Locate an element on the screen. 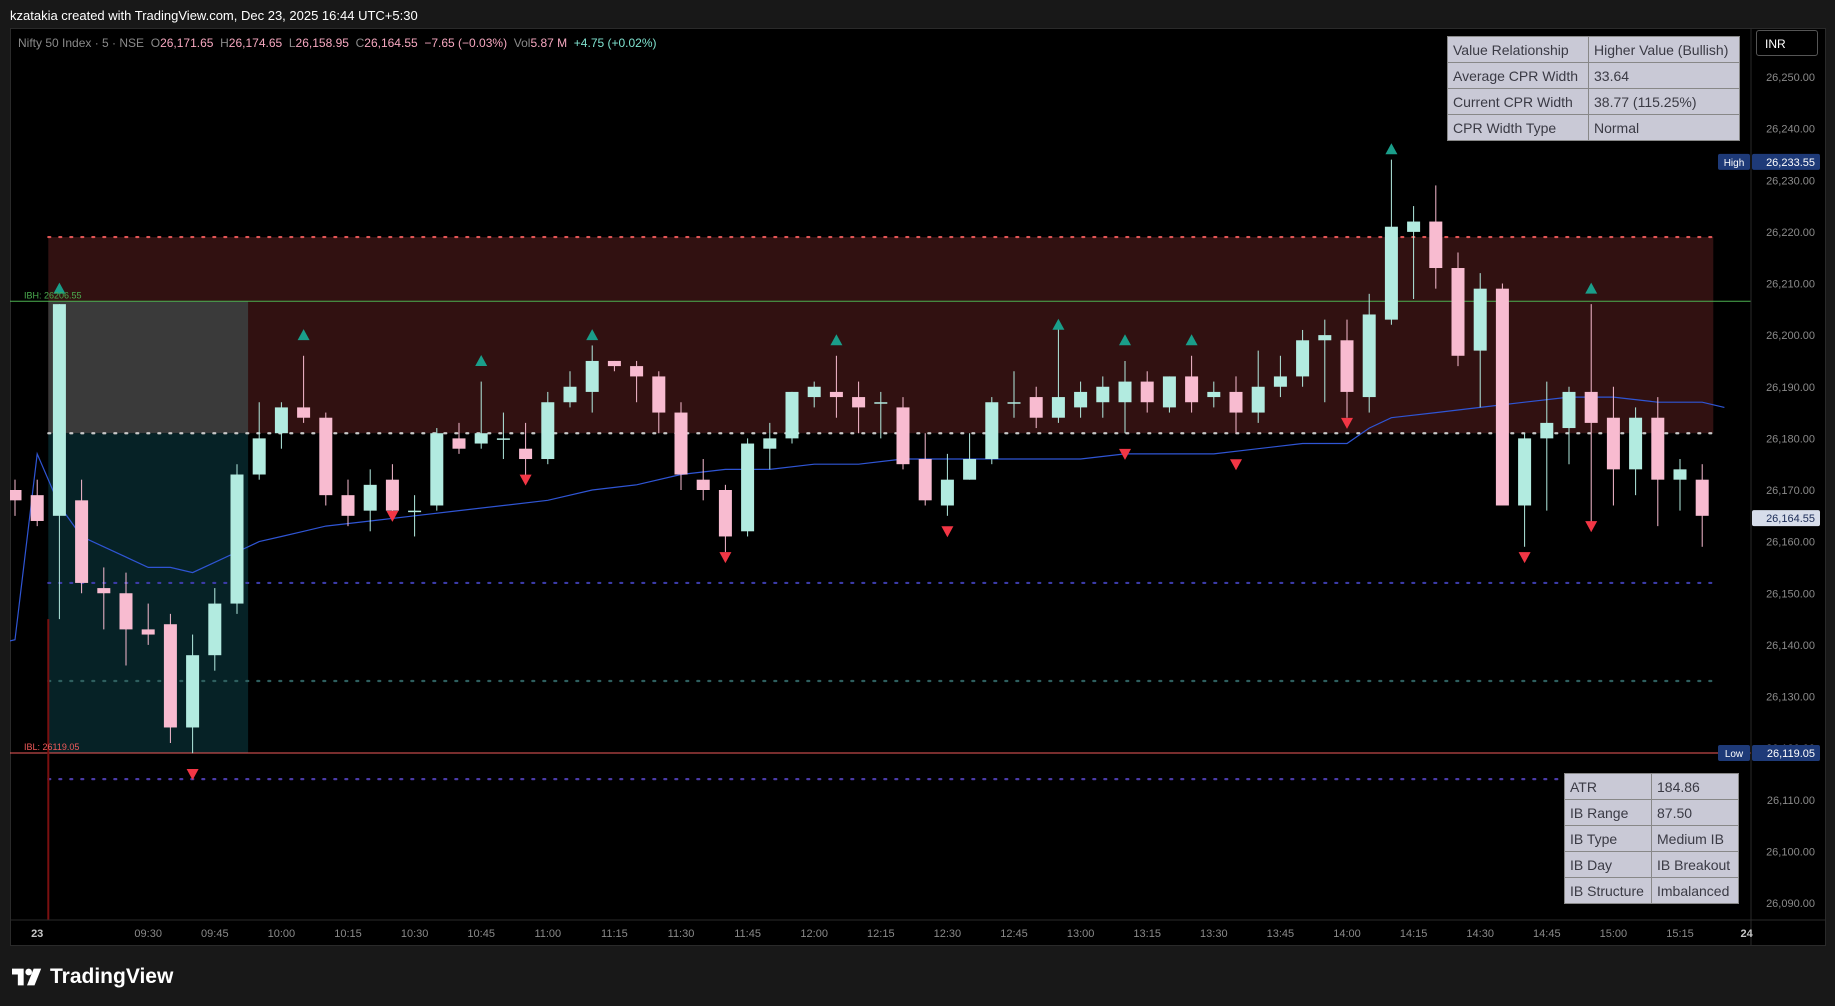 This screenshot has width=1835, height=1006. y-tick-label: 26,110.00 is located at coordinates (1791, 801).